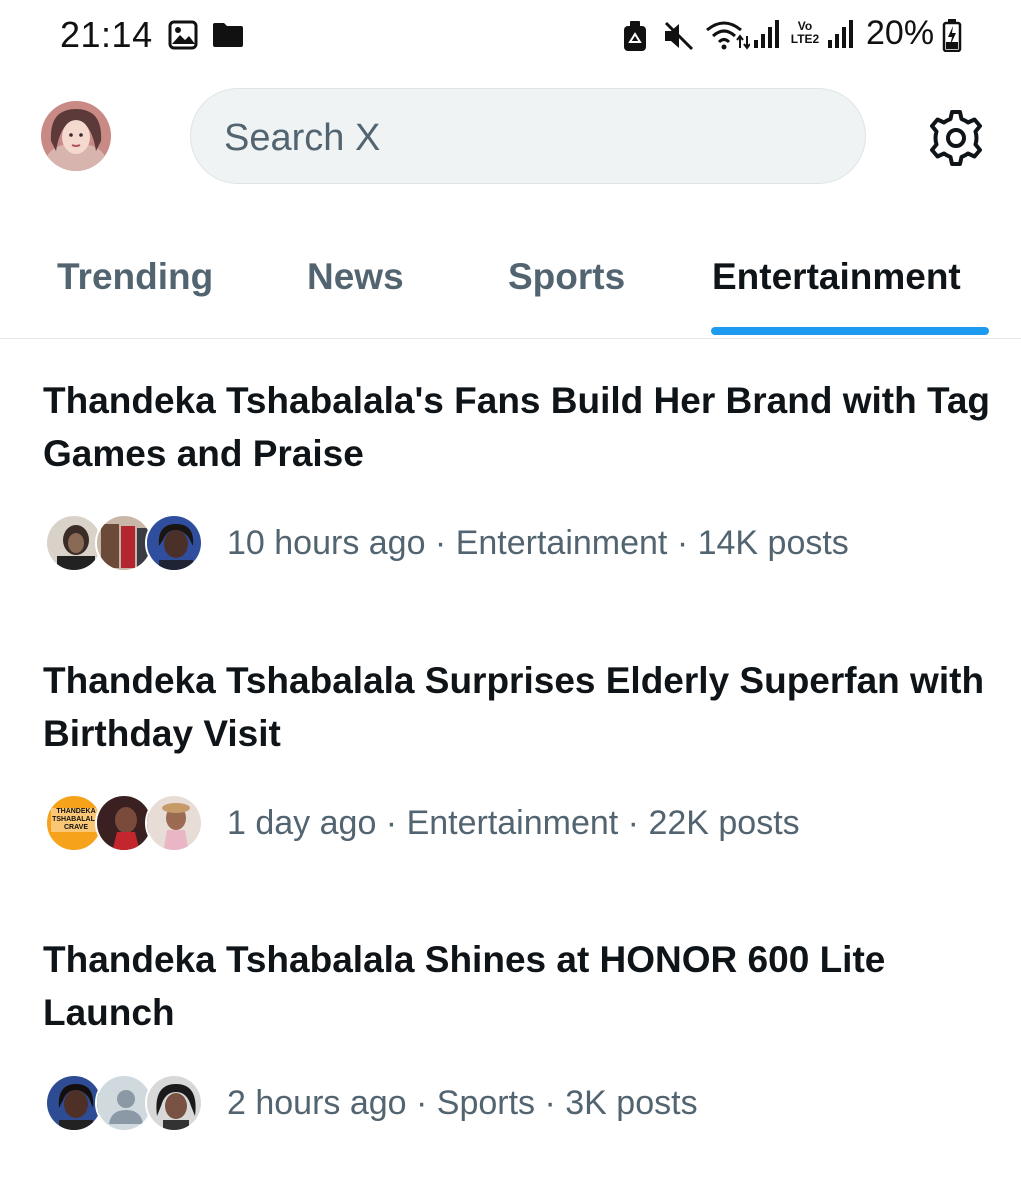 This screenshot has width=1021, height=1200. I want to click on tab-entertainment: Entertainment, so click(836, 277).